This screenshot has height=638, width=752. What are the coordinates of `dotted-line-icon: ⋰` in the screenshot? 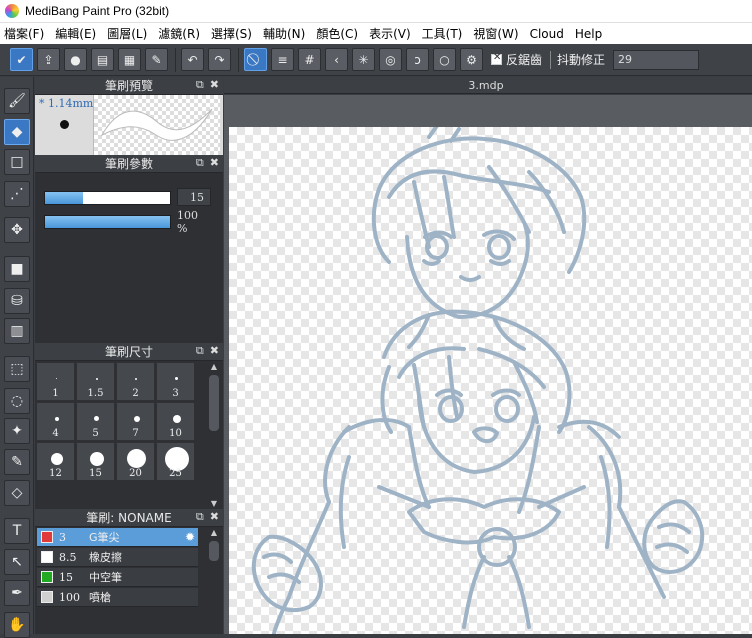 It's located at (17, 194).